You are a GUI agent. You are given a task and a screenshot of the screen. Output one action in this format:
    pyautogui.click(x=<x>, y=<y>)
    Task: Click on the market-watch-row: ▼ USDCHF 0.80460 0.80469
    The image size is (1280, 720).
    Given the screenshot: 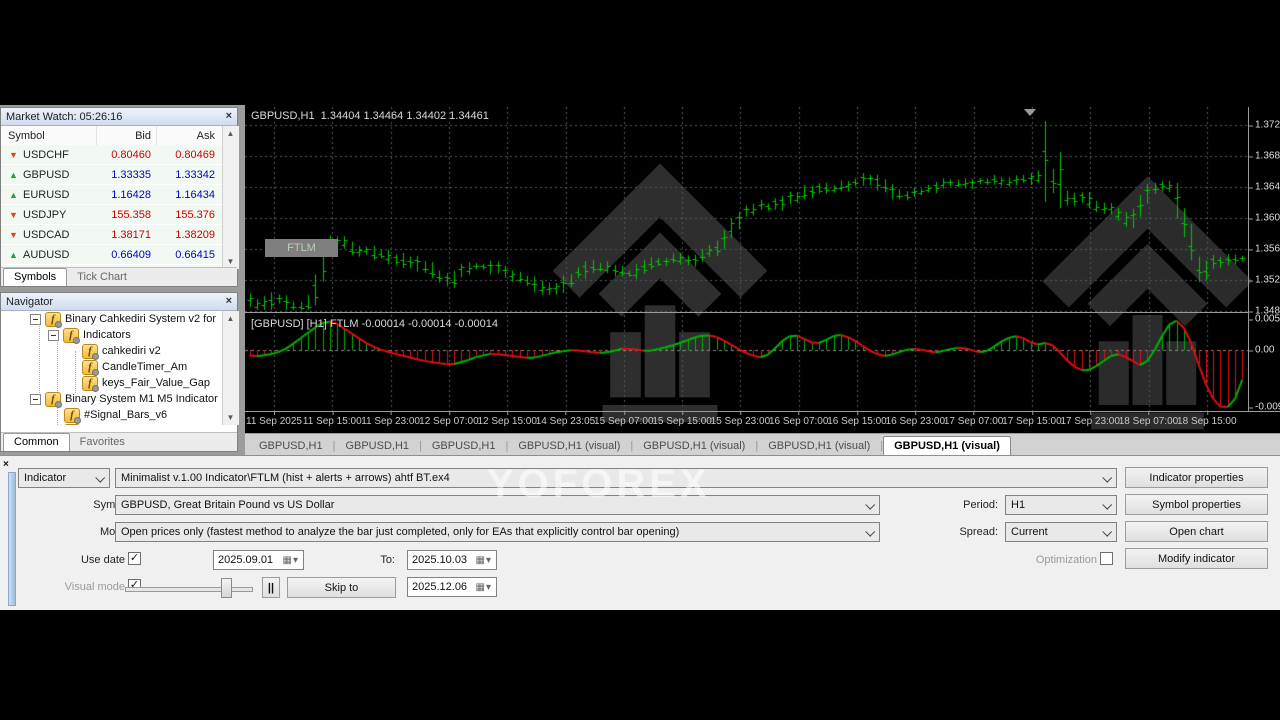 What is the action you would take?
    pyautogui.click(x=111, y=155)
    